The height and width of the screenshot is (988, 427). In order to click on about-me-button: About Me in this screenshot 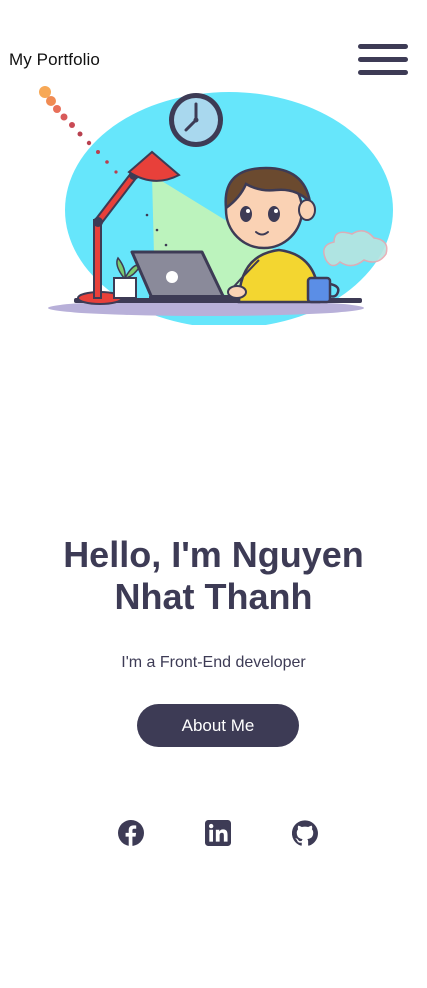, I will do `click(218, 725)`.